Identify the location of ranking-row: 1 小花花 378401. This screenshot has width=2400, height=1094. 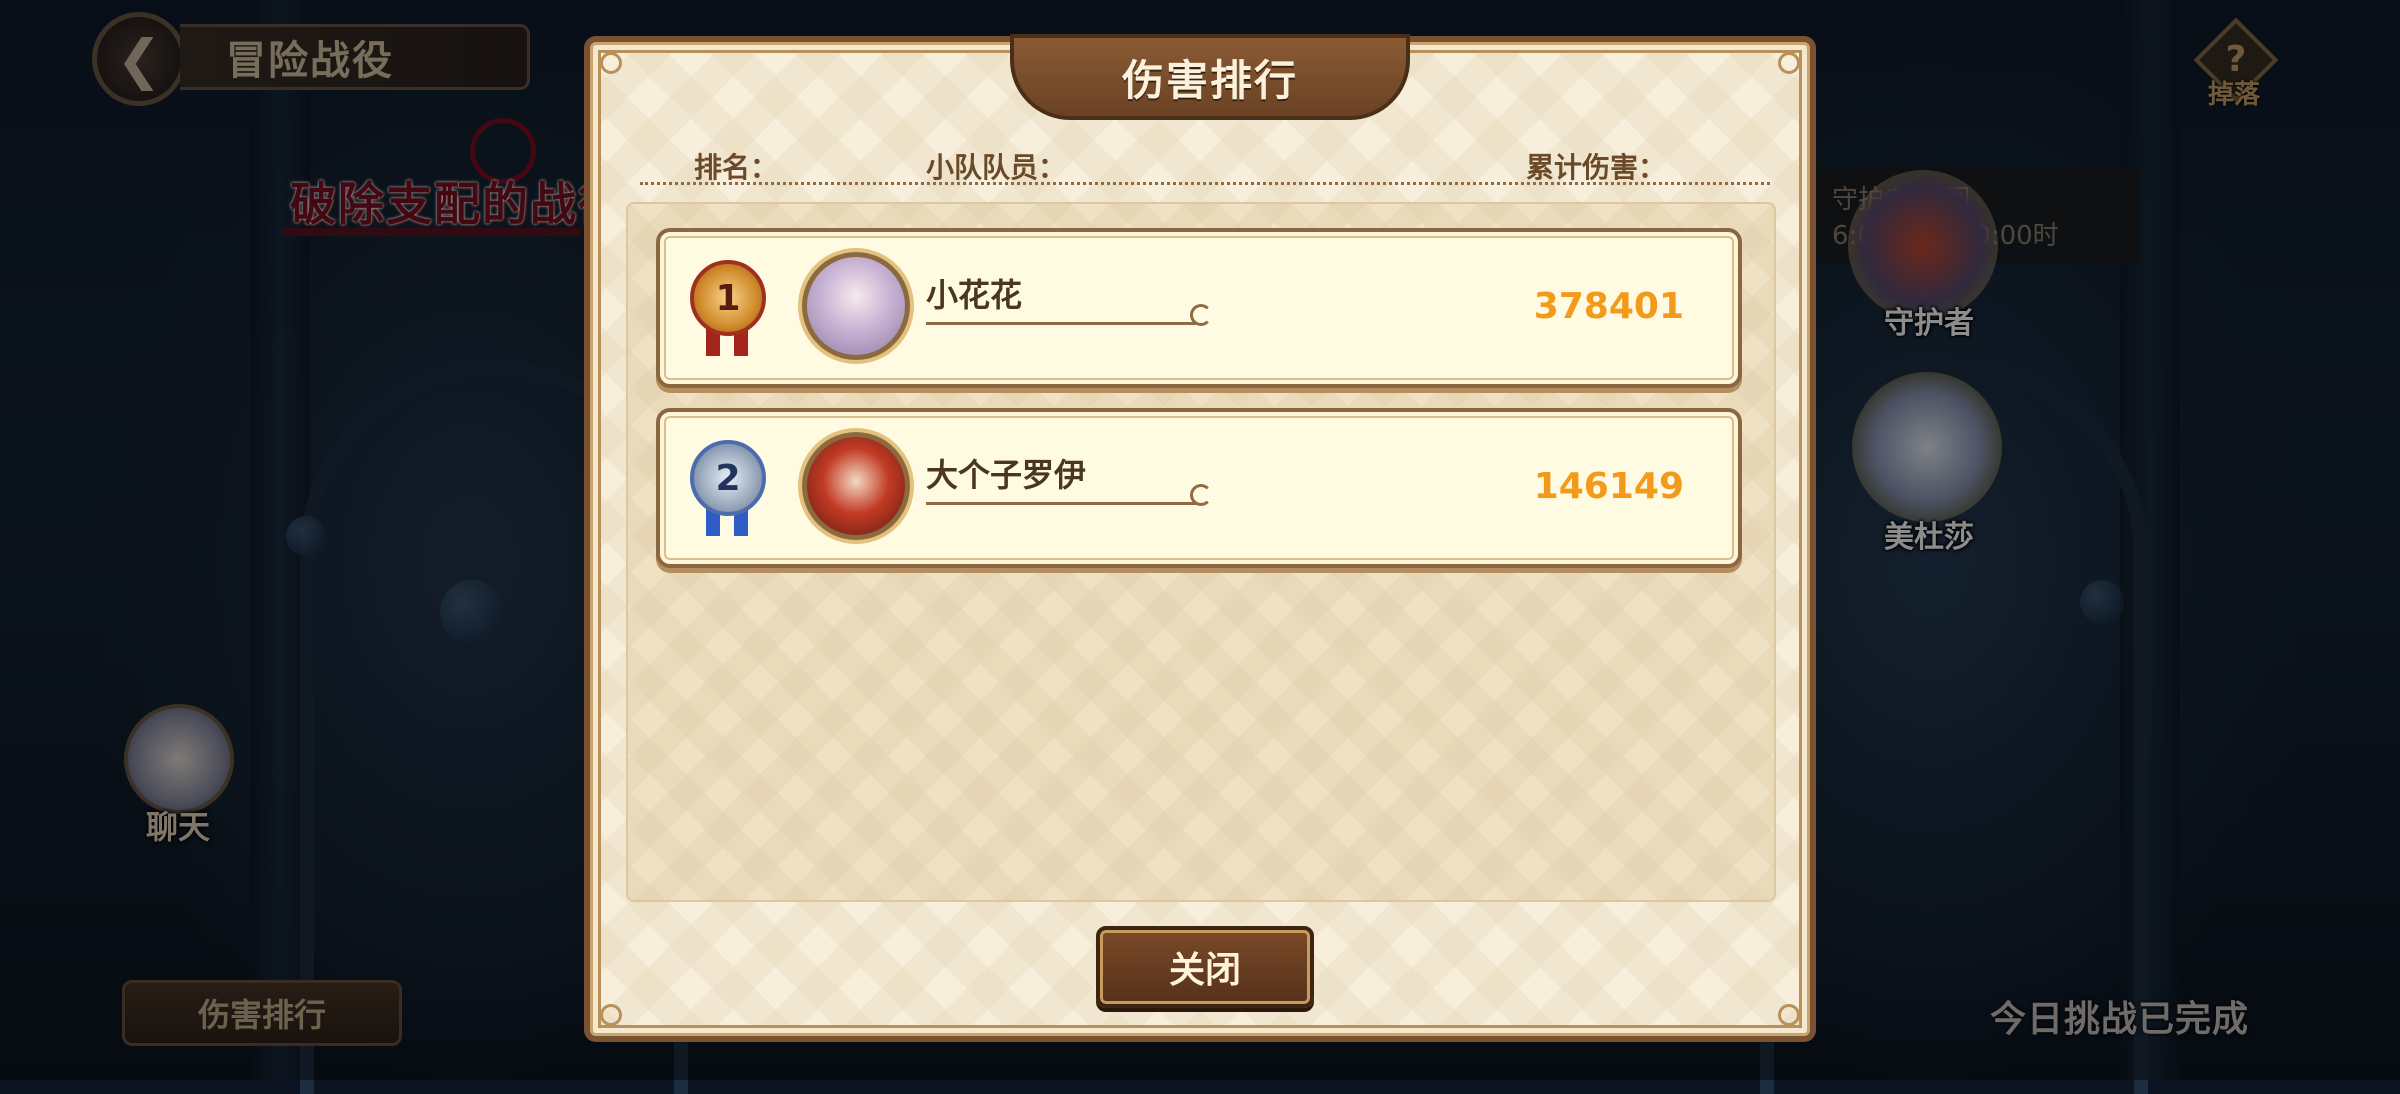
(1199, 308).